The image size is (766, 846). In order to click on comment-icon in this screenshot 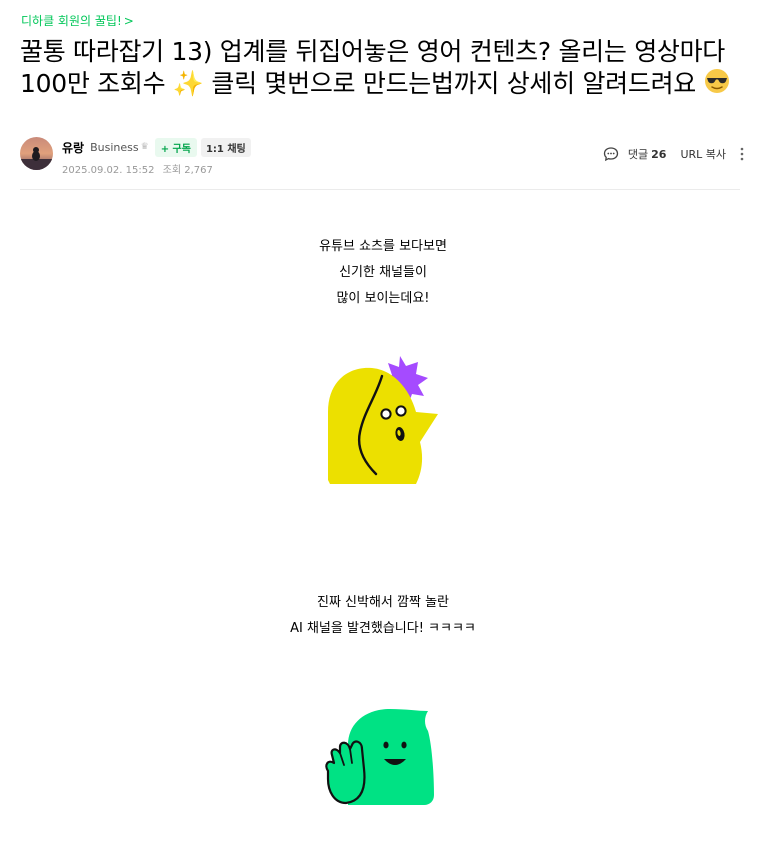, I will do `click(611, 154)`.